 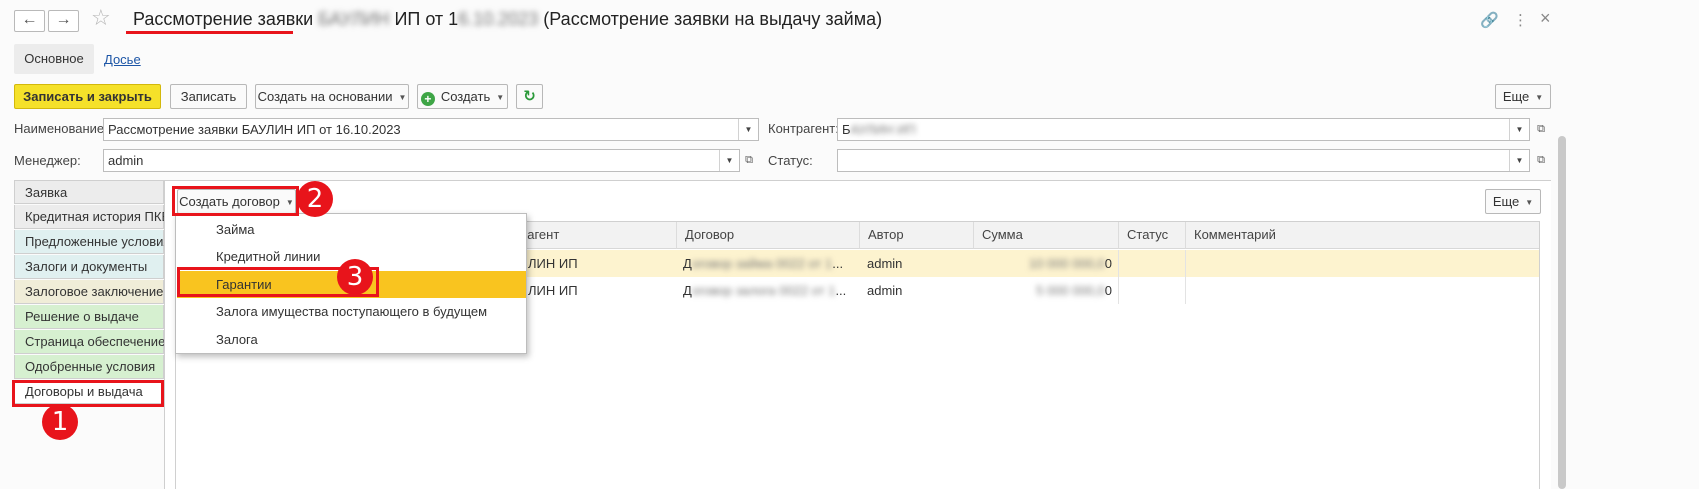 I want to click on cell-sum: 10 000 000,00, so click(x=1070, y=263).